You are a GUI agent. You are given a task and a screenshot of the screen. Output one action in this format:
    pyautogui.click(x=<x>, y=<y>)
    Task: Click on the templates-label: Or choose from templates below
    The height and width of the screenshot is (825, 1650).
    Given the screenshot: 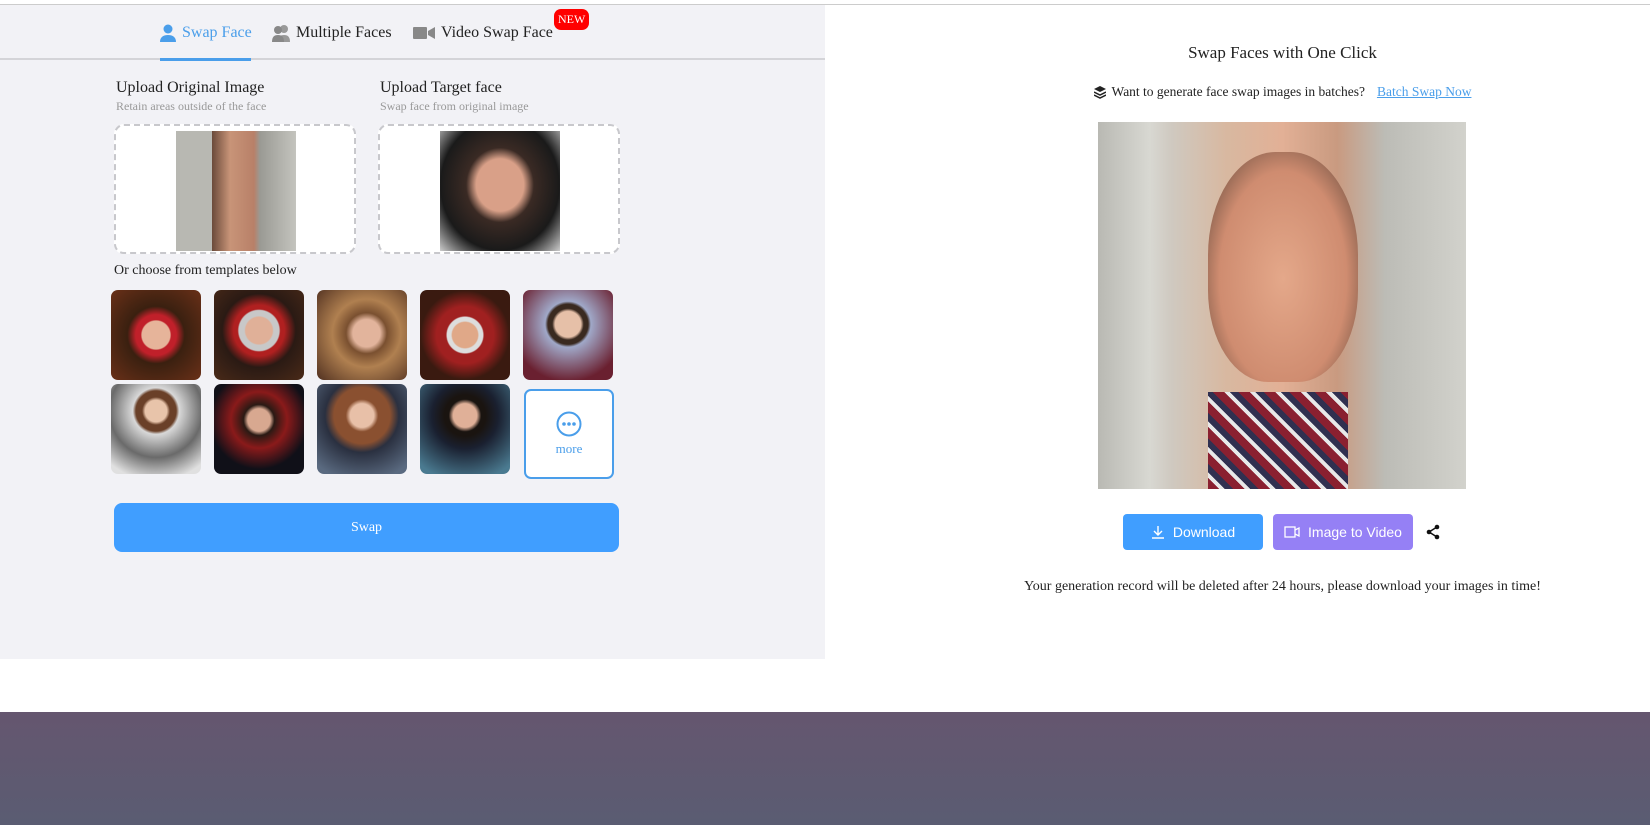 What is the action you would take?
    pyautogui.click(x=205, y=270)
    